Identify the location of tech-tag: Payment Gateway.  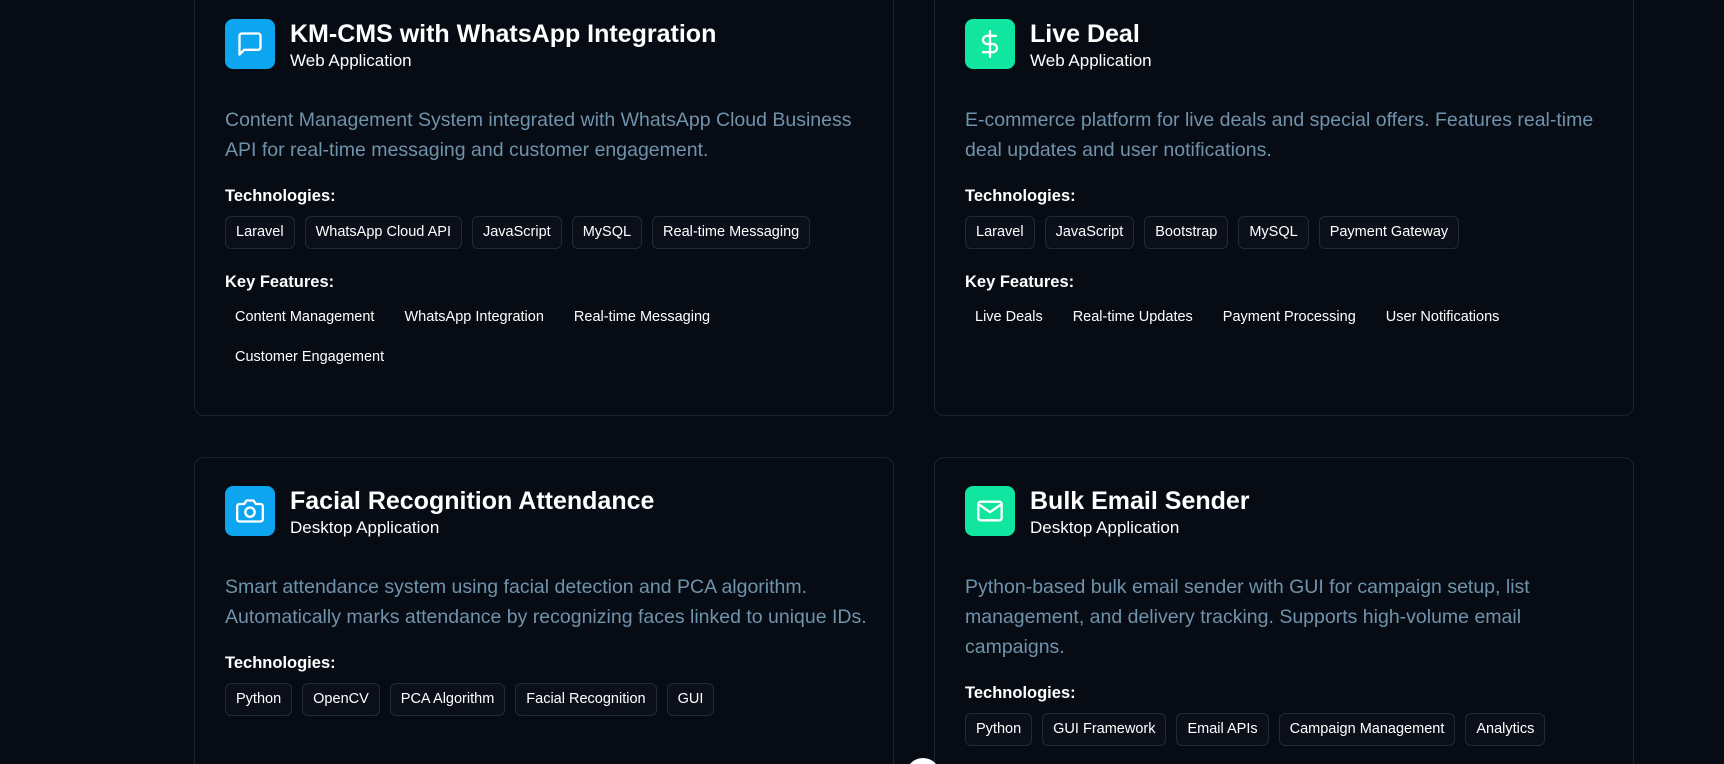
(1389, 232).